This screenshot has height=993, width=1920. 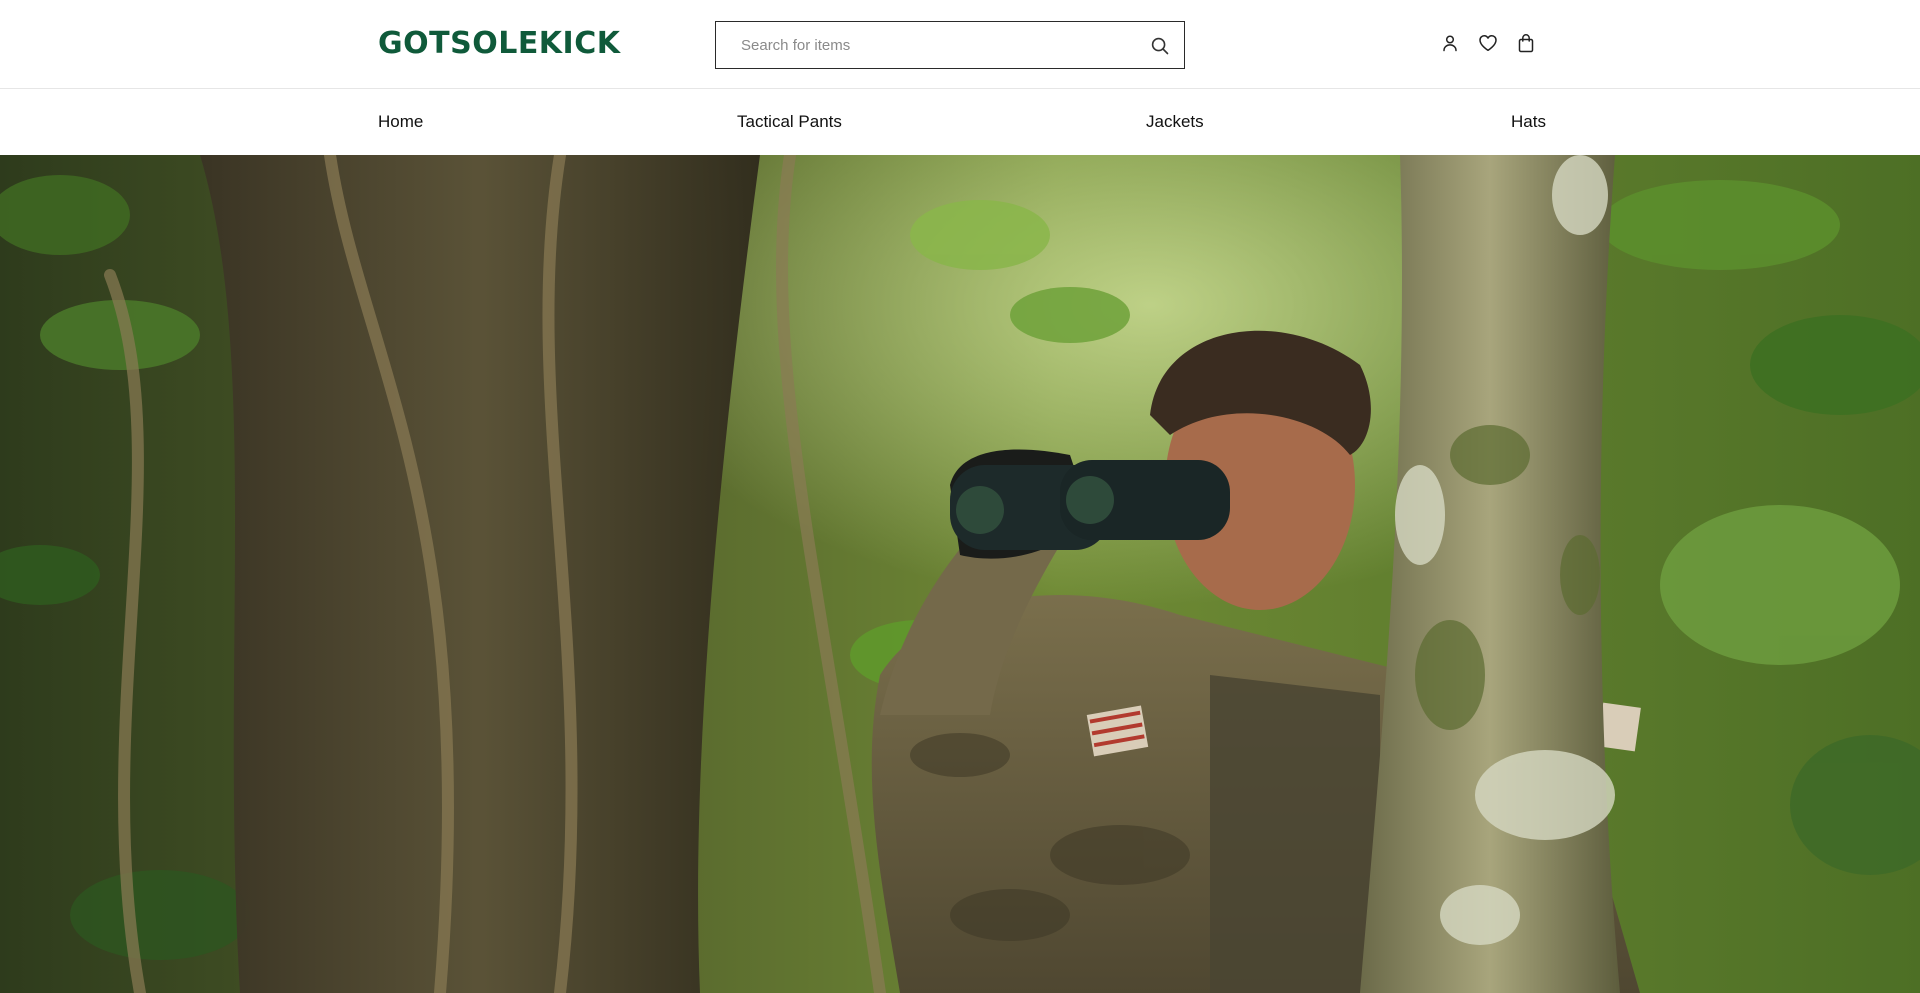 What do you see at coordinates (400, 122) in the screenshot?
I see `nav-item-home: Home` at bounding box center [400, 122].